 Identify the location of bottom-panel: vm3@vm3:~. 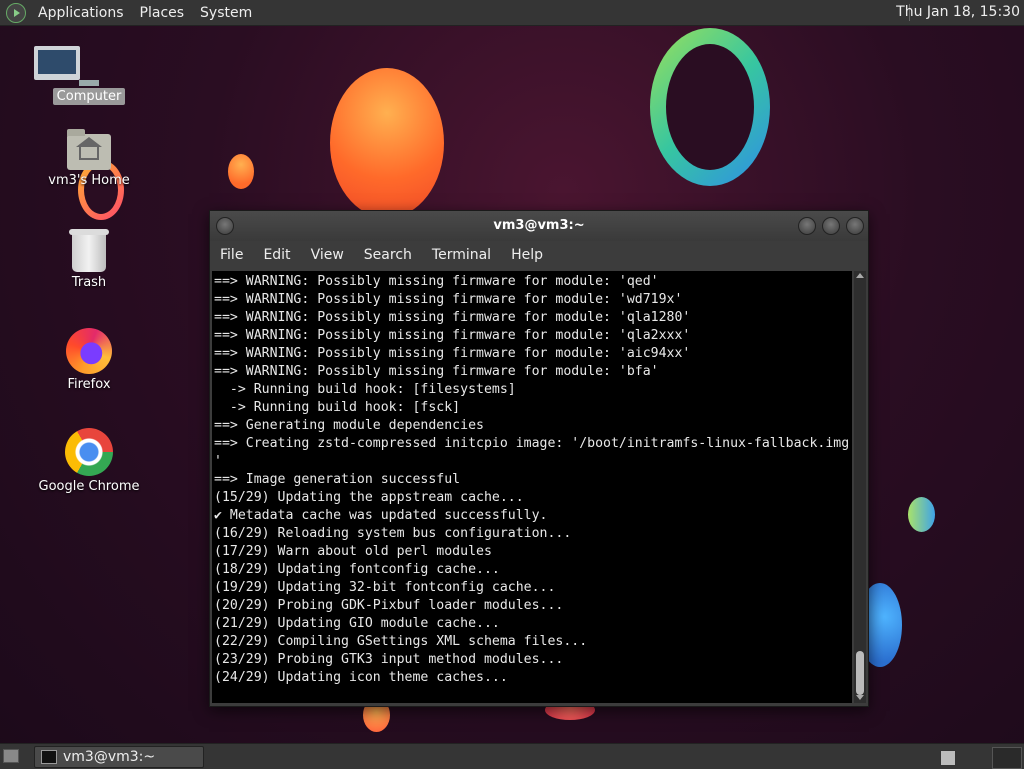
(512, 756).